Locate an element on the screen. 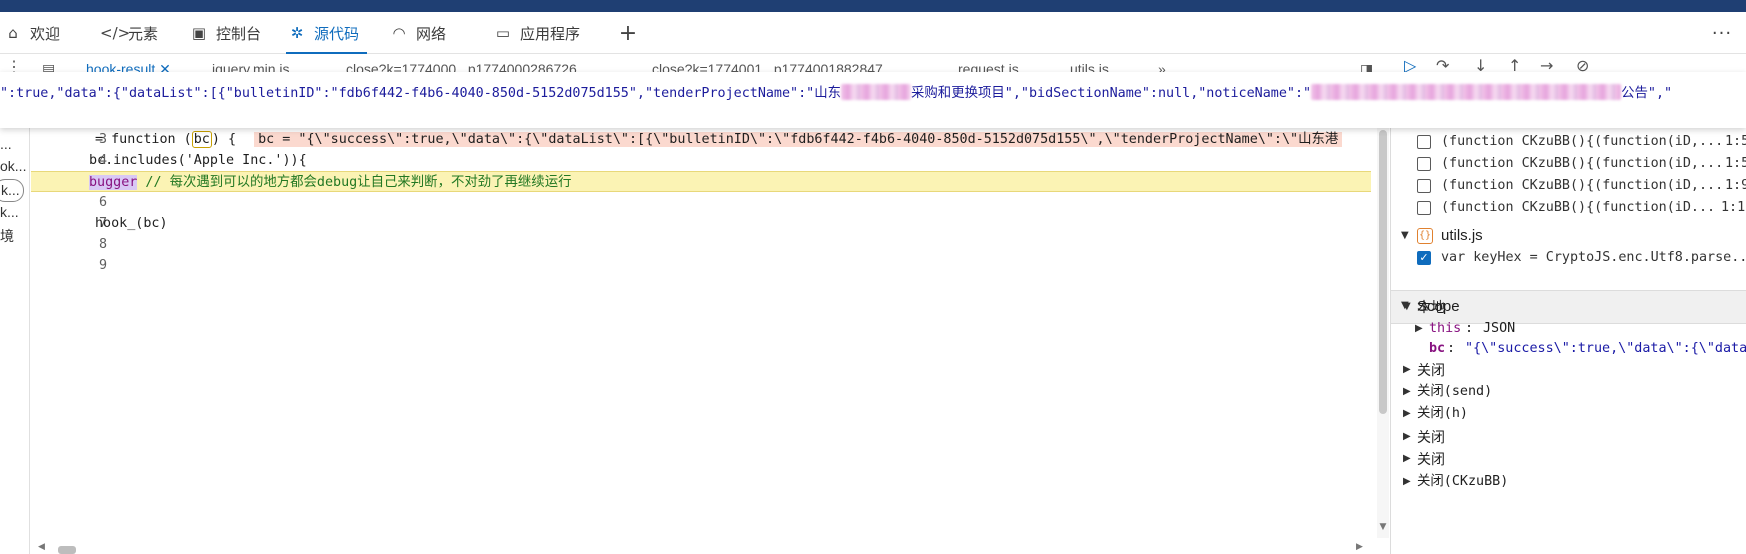 This screenshot has width=1746, height=554. panel-toggle-icon: ◨ is located at coordinates (1366, 66).